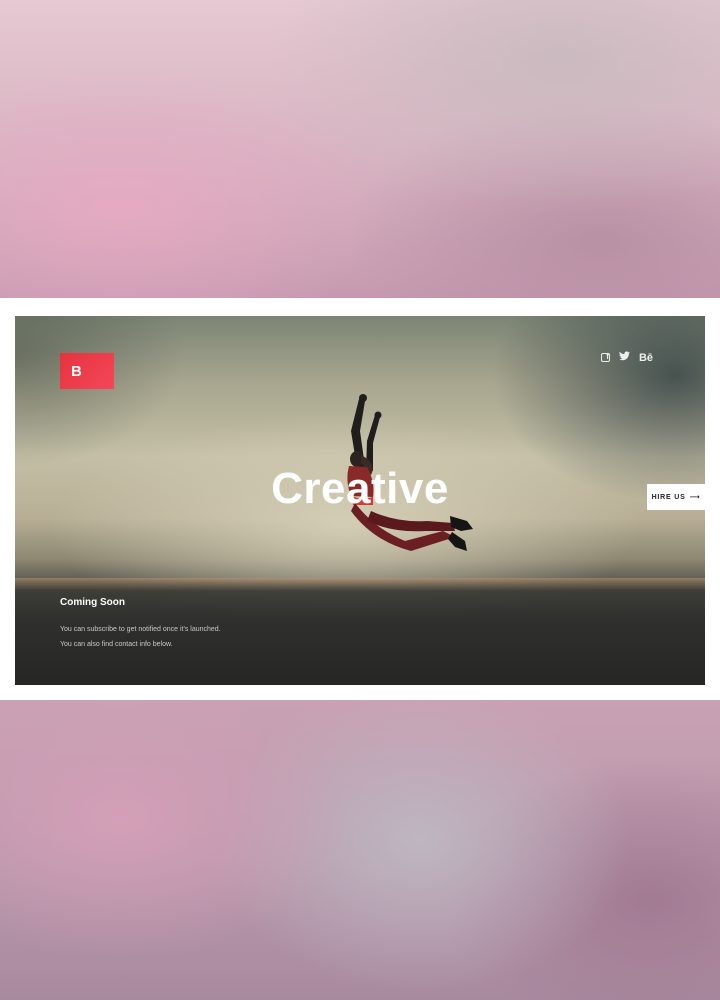 The width and height of the screenshot is (720, 1000). I want to click on coming-soon-title: Coming Soon, so click(92, 602).